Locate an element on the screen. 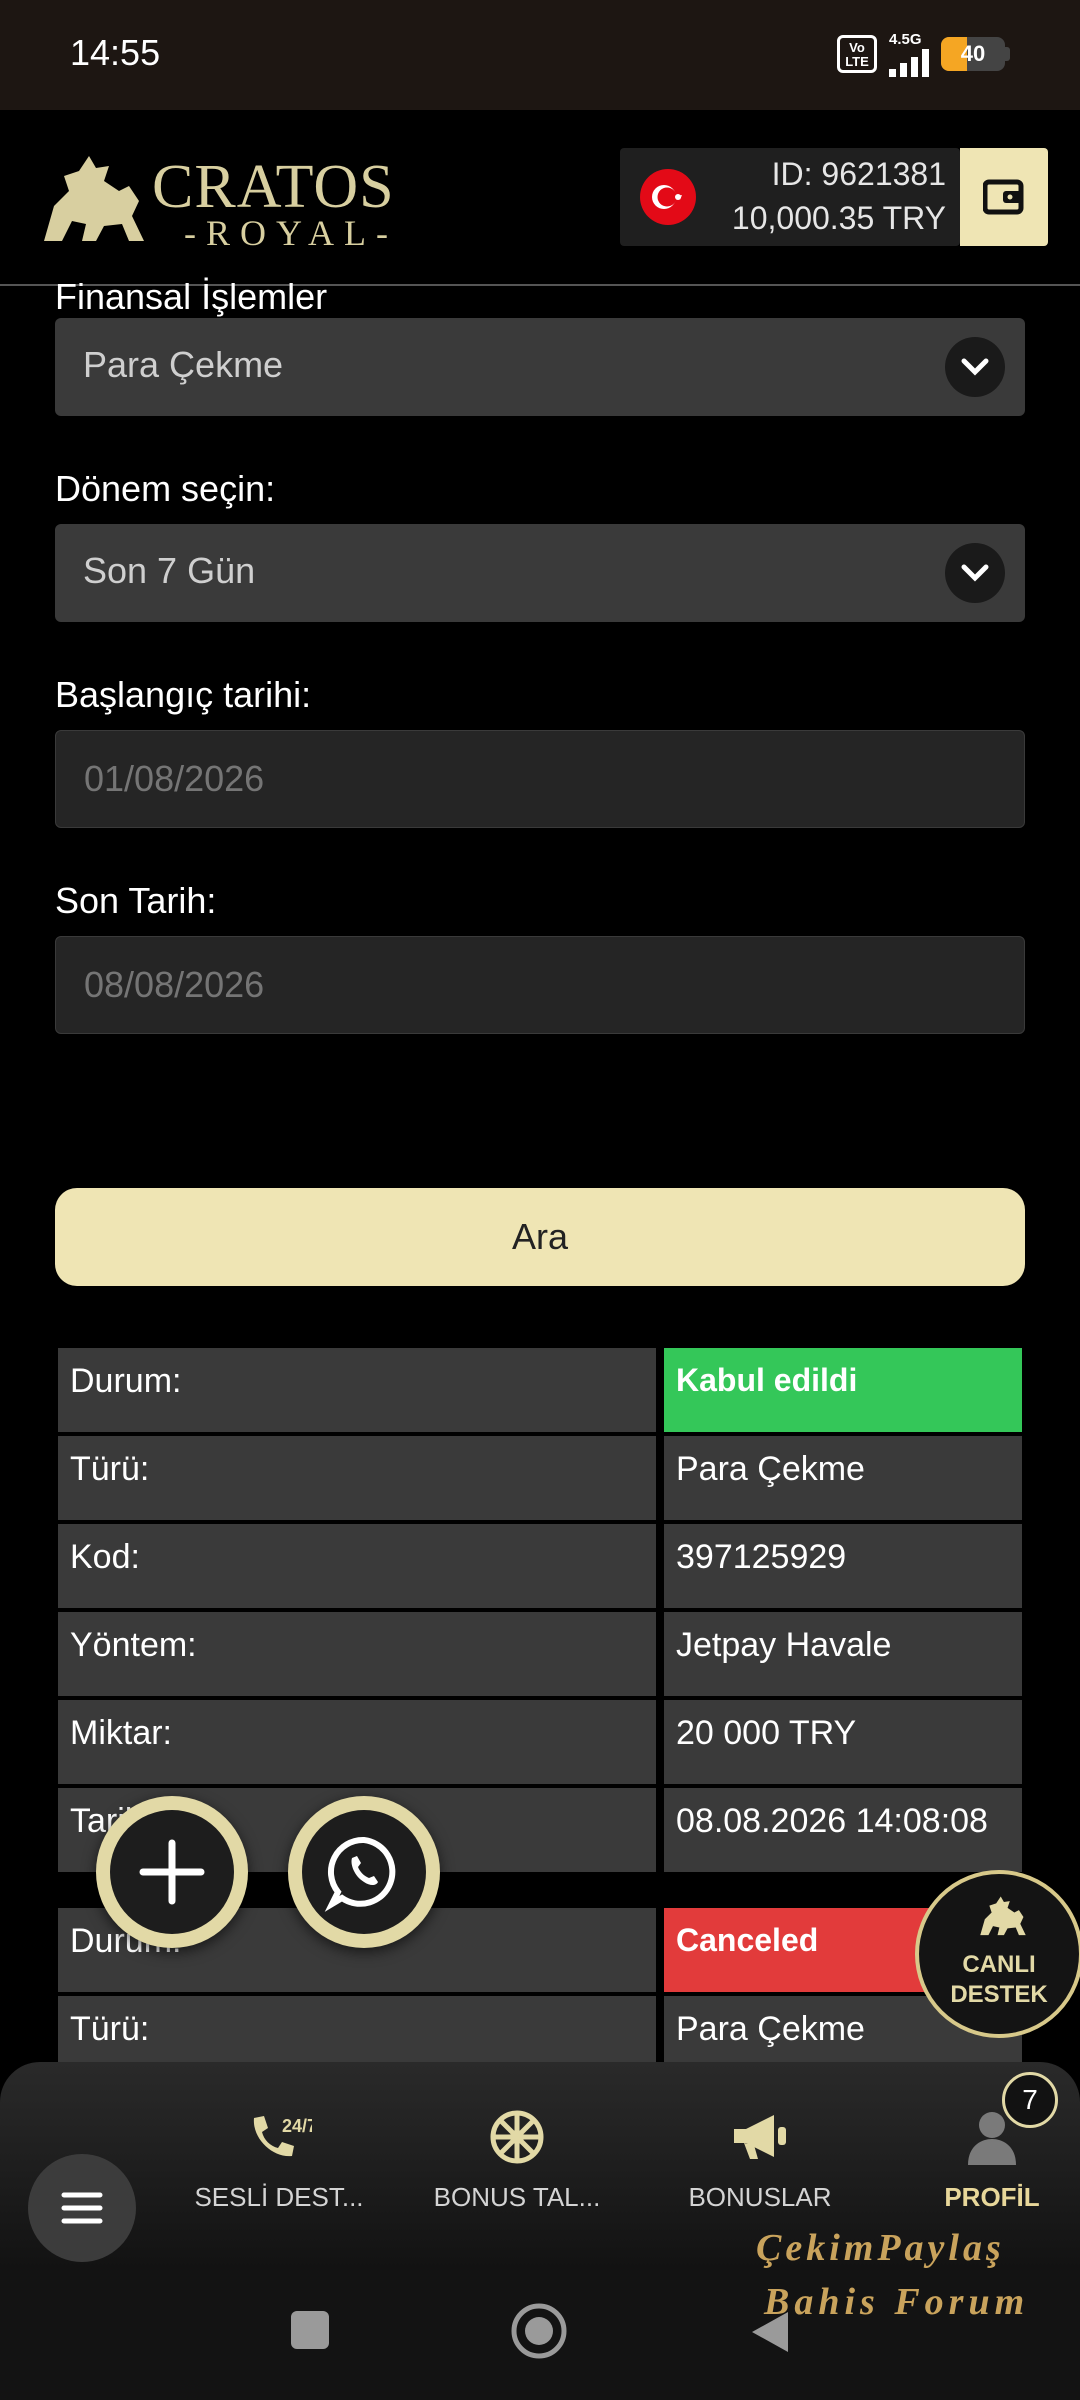  status-key: Durum: is located at coordinates (357, 1390).